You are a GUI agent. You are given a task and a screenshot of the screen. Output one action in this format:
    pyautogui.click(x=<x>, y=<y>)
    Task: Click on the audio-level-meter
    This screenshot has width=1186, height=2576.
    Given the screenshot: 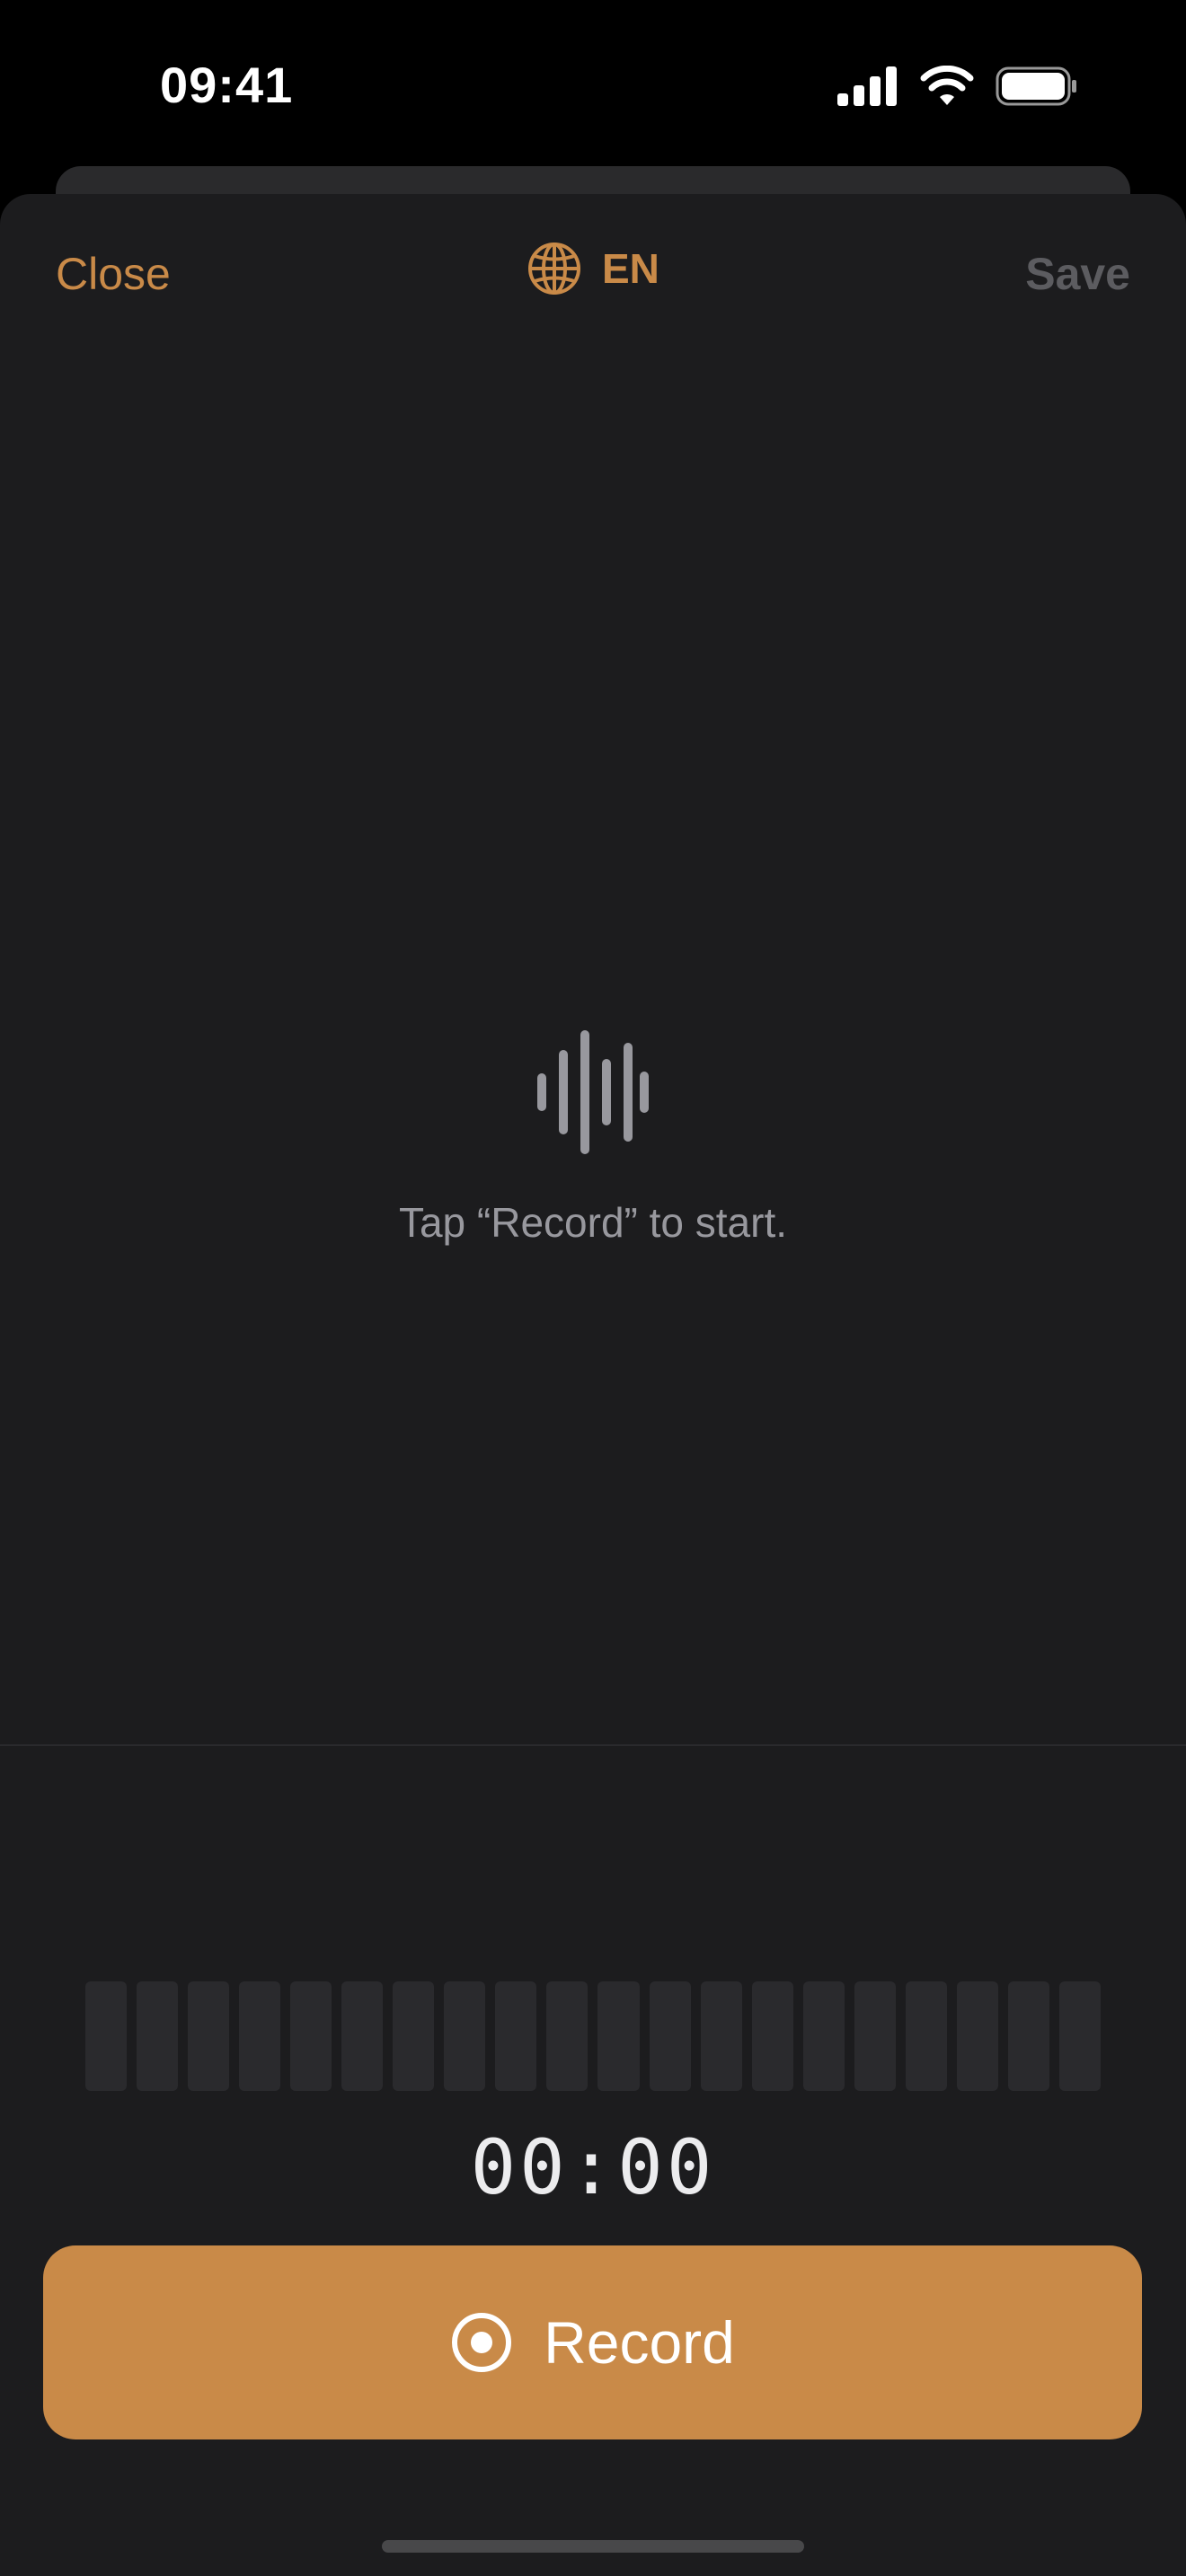 What is the action you would take?
    pyautogui.click(x=593, y=2036)
    